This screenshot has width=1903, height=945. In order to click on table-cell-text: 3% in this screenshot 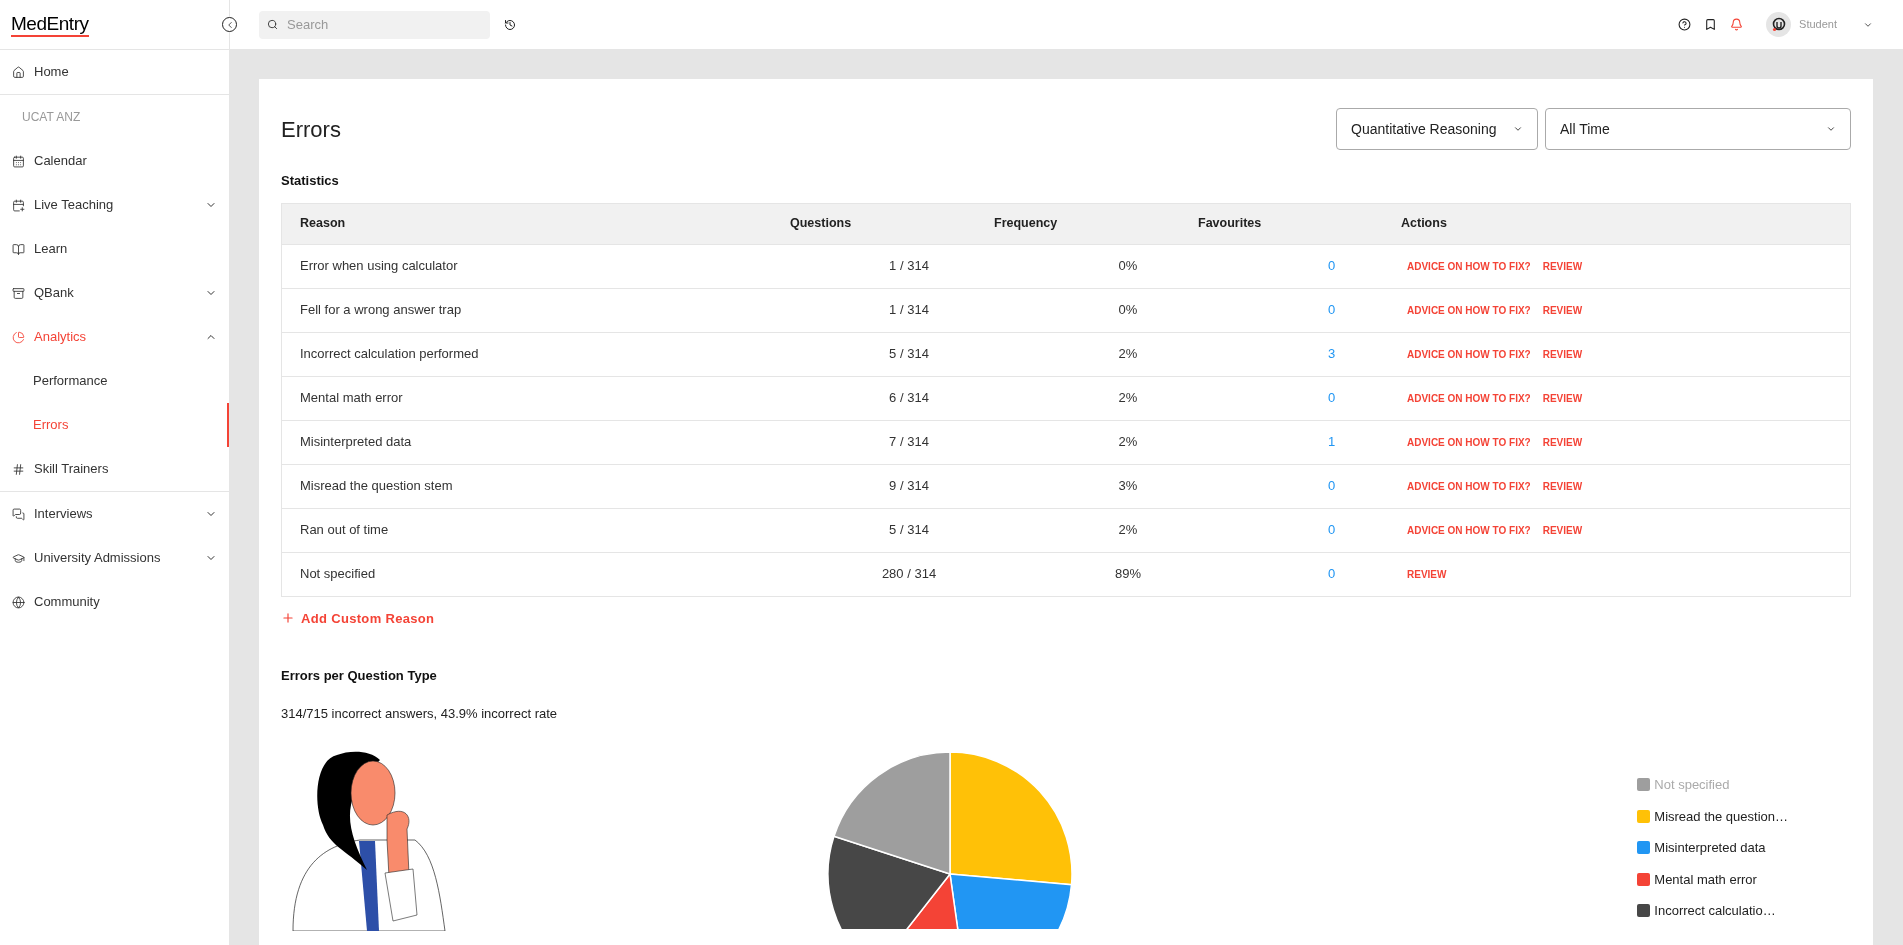, I will do `click(1128, 486)`.